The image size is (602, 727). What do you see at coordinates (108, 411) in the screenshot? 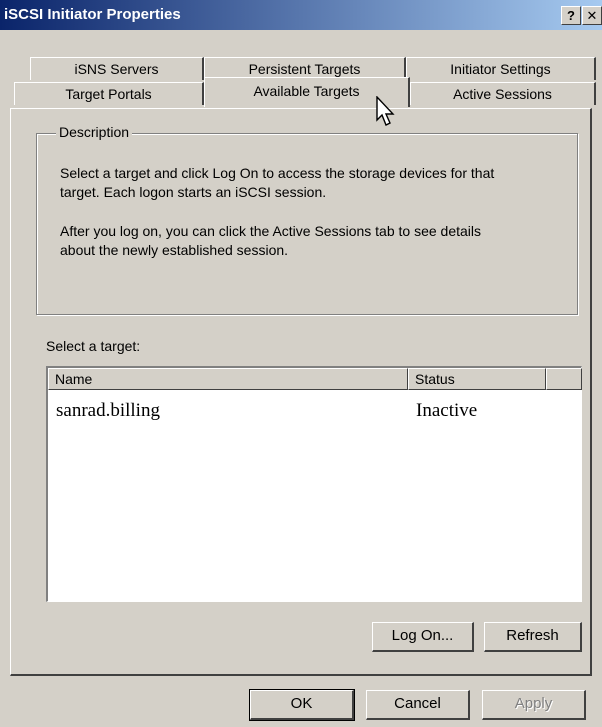
I see `target-name-cell: sanrad.billing` at bounding box center [108, 411].